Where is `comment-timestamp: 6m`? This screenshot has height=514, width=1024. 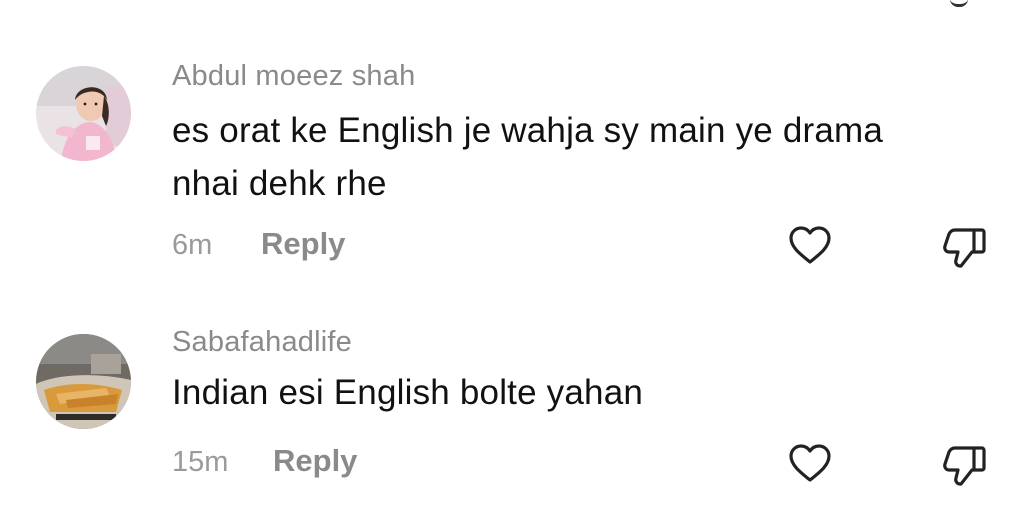 comment-timestamp: 6m is located at coordinates (192, 245).